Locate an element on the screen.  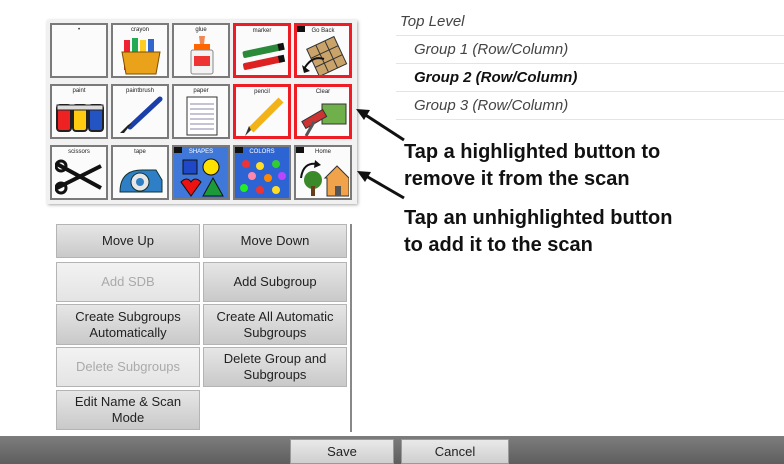
cell-go-back: Go Back is located at coordinates (323, 50).